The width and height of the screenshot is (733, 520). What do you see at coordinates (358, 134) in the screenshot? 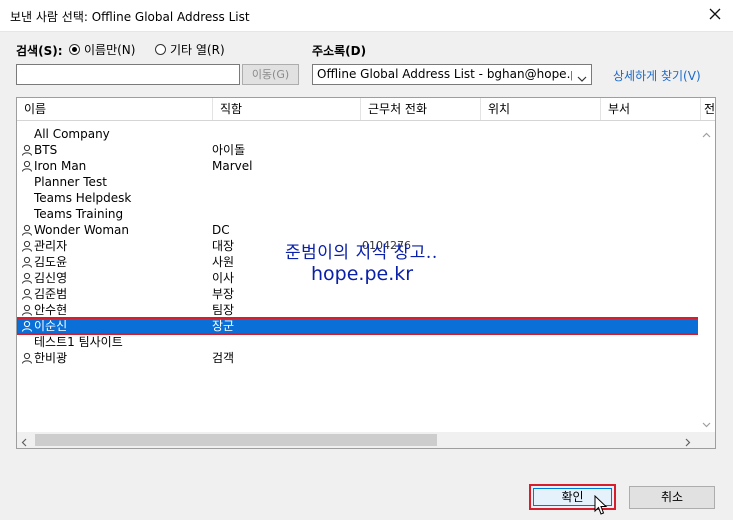
I see `list-item: All Company` at bounding box center [358, 134].